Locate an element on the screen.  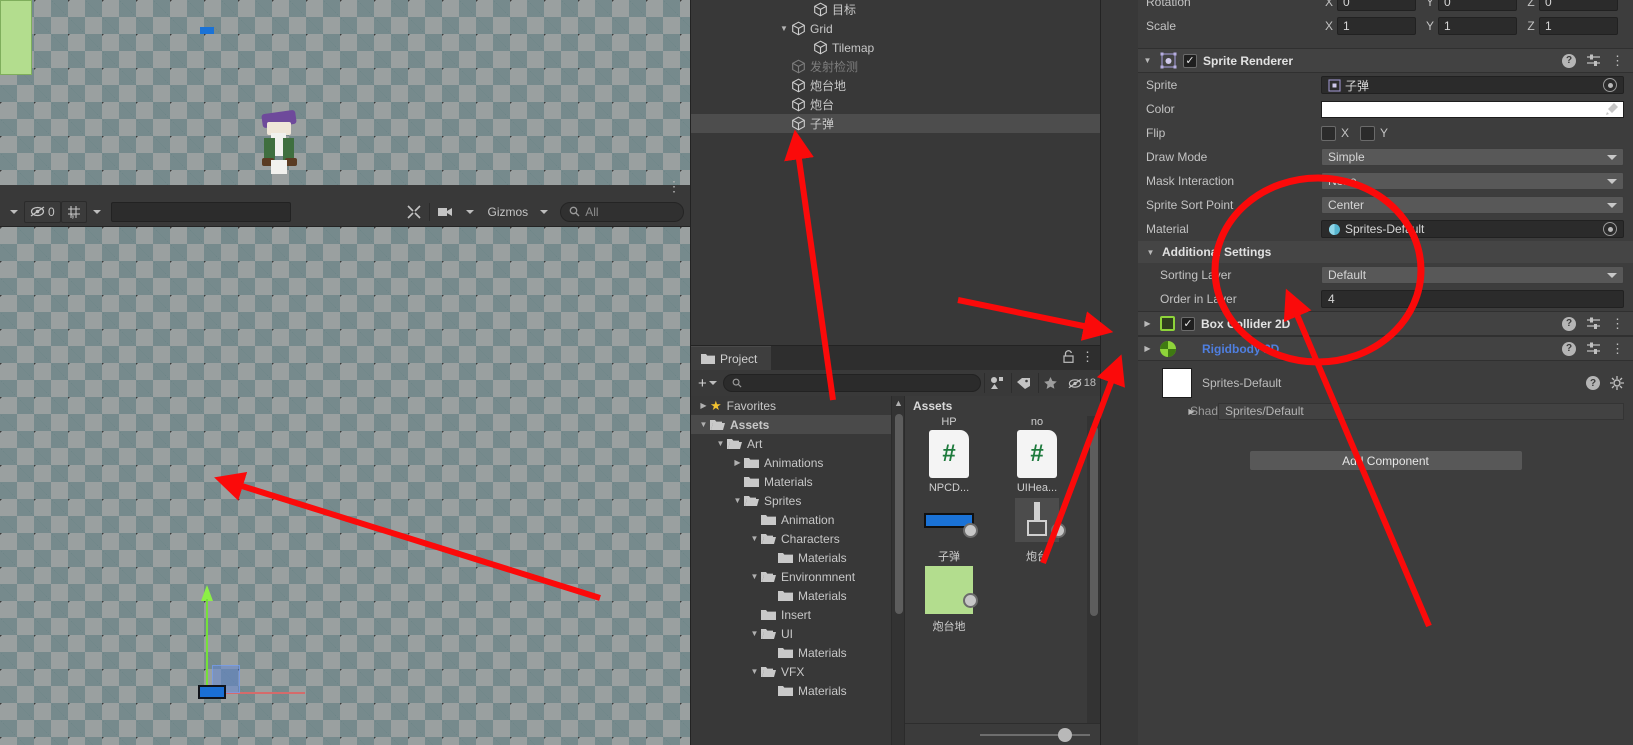
field-row-flip: Flip X Y is located at coordinates (1385, 133).